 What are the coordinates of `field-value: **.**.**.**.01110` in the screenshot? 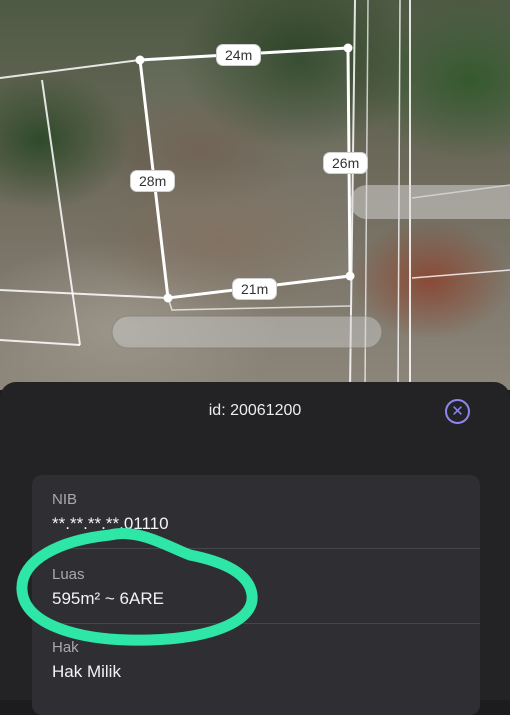 It's located at (110, 523).